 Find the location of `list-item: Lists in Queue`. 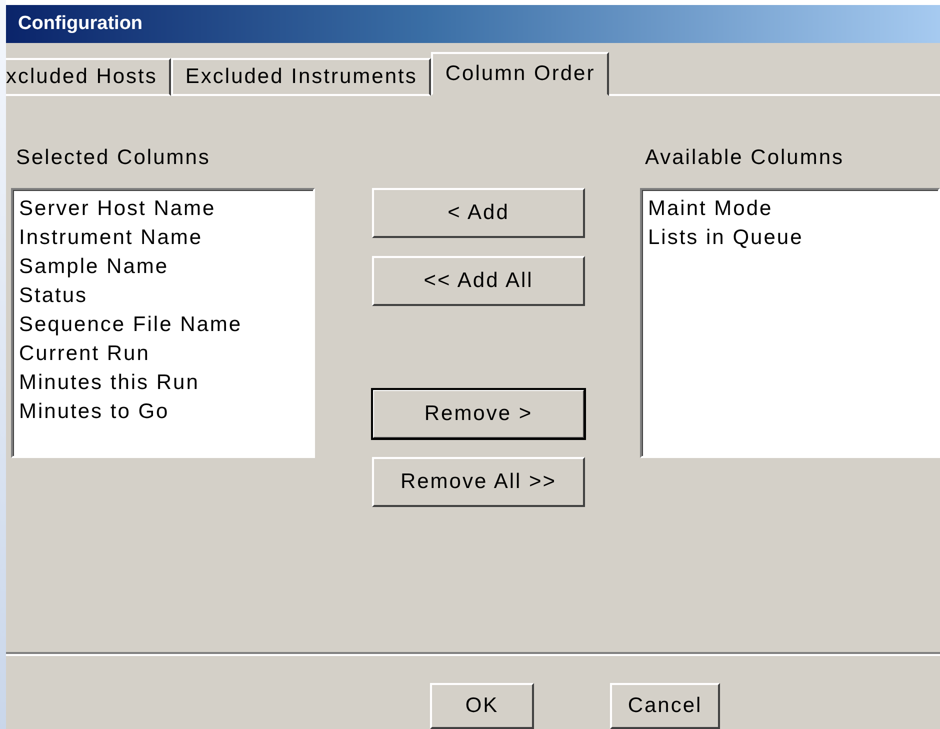

list-item: Lists in Queue is located at coordinates (790, 237).